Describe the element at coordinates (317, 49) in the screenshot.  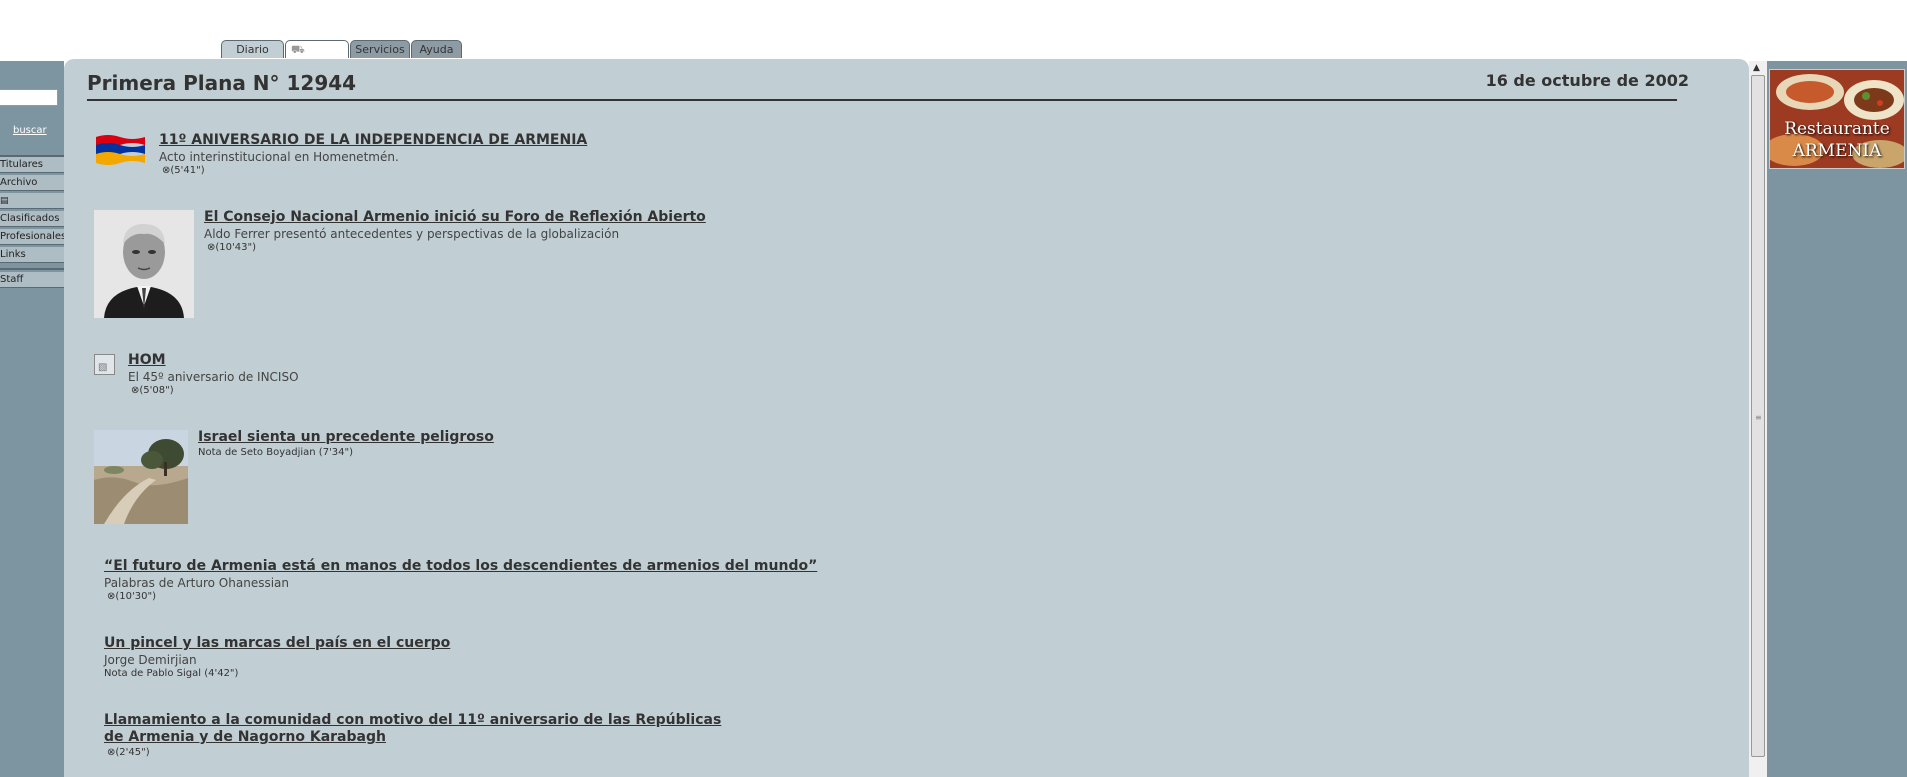
I see `tab-blank: ⛟` at that location.